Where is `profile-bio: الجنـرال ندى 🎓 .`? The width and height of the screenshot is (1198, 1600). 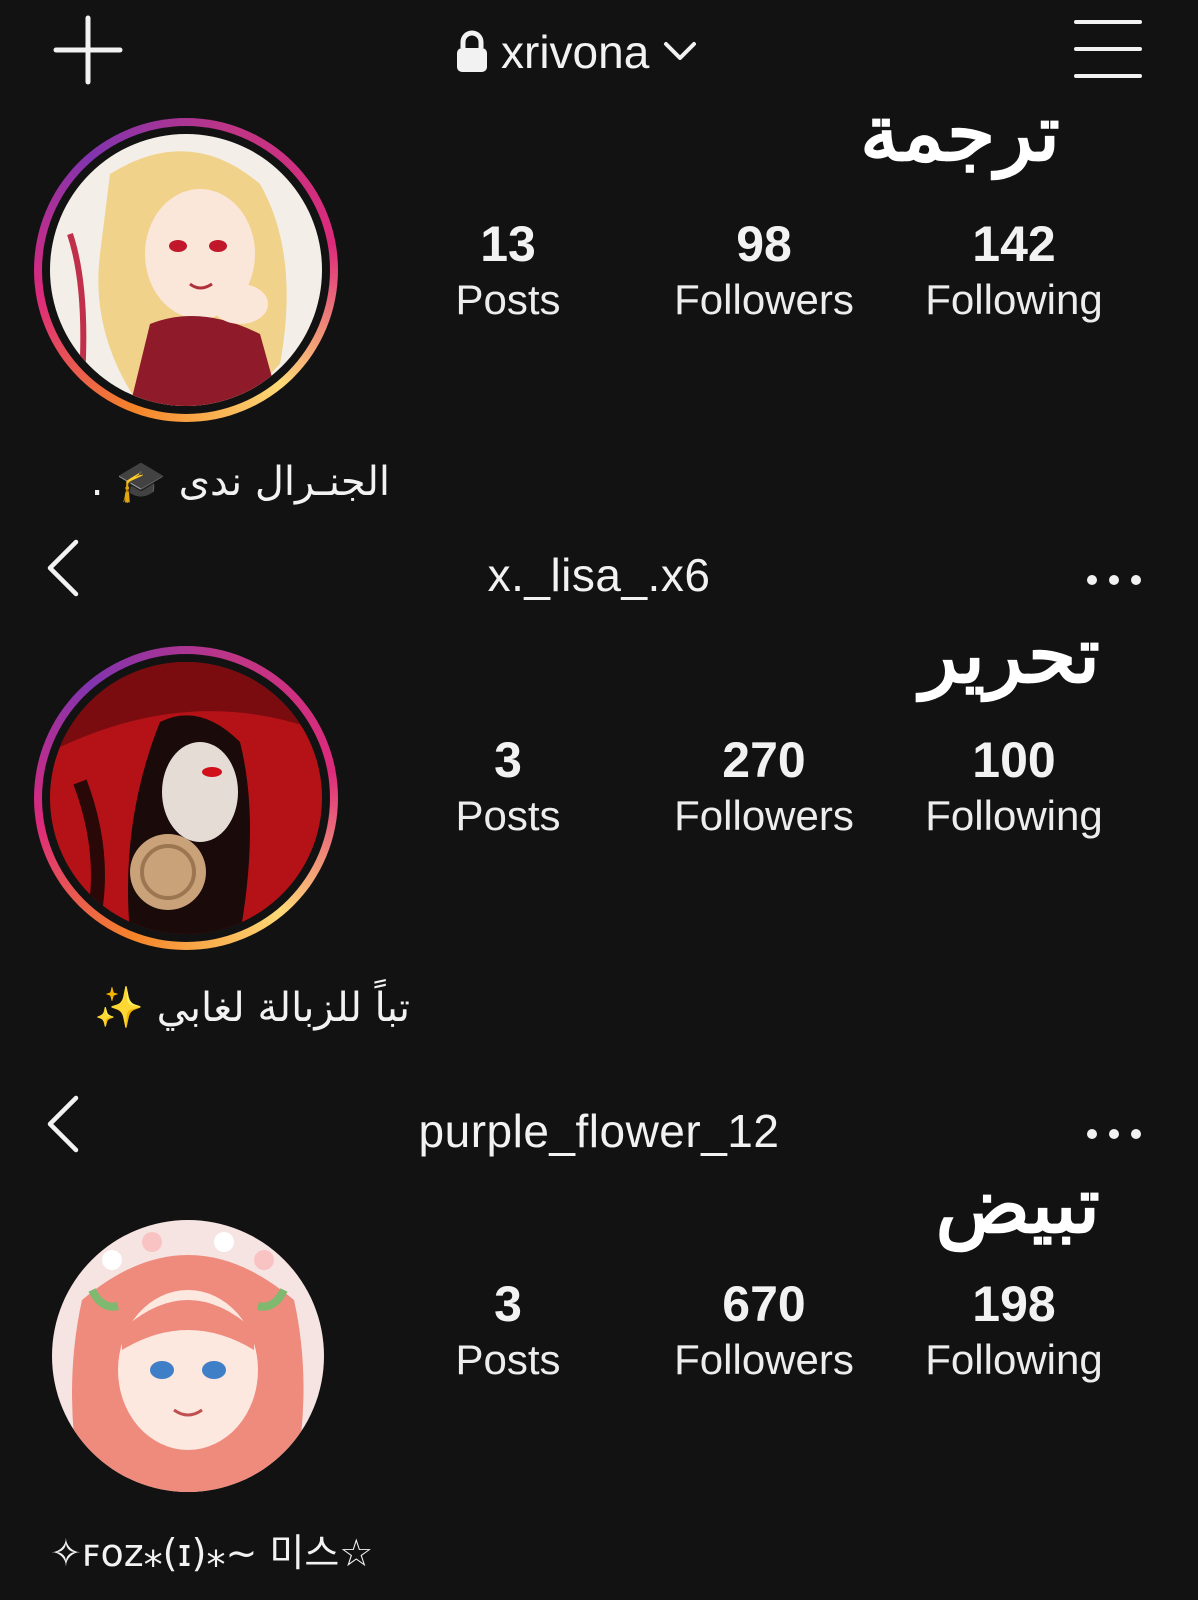
profile-bio: الجنـرال ندى 🎓 . is located at coordinates (240, 482).